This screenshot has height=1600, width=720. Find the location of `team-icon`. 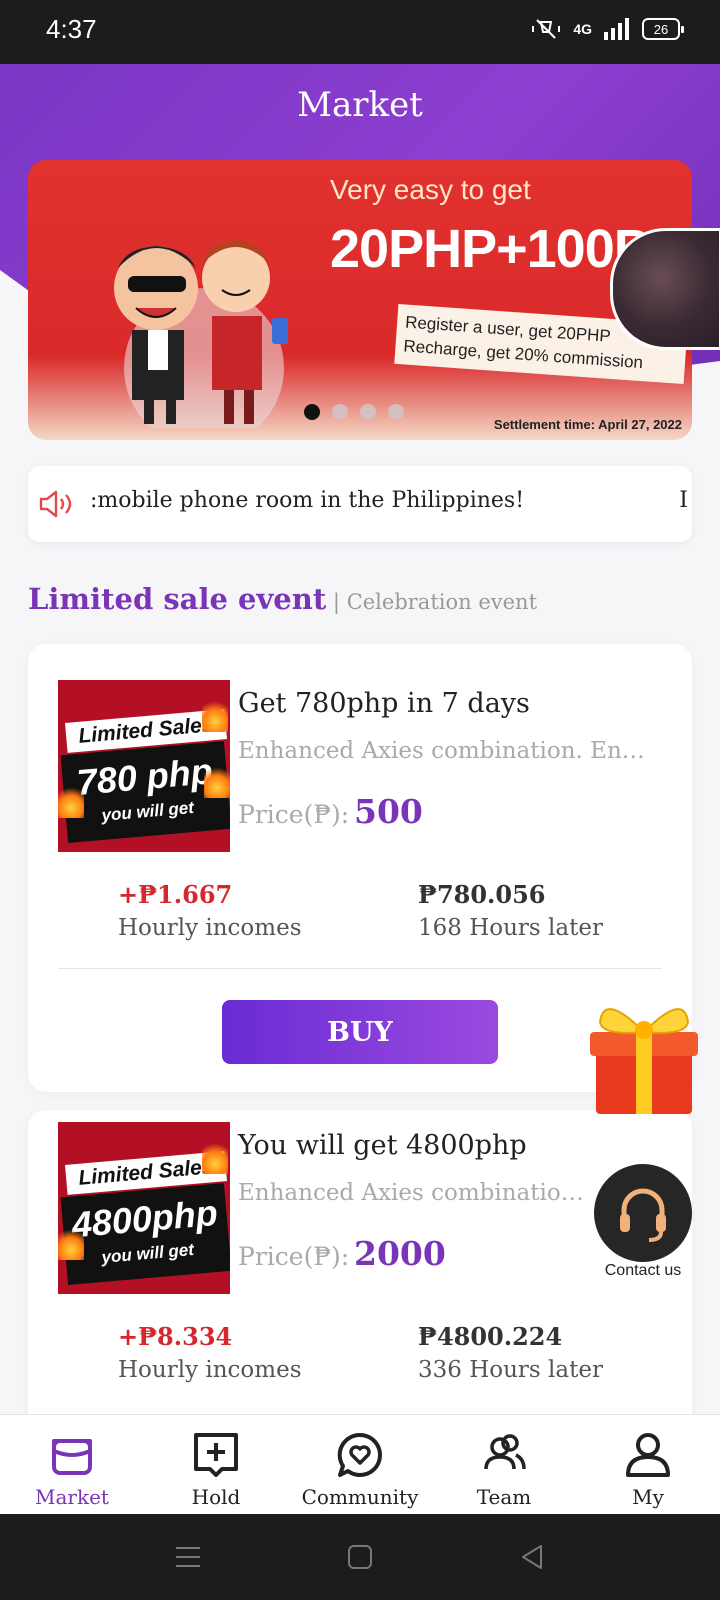

team-icon is located at coordinates (505, 1452).